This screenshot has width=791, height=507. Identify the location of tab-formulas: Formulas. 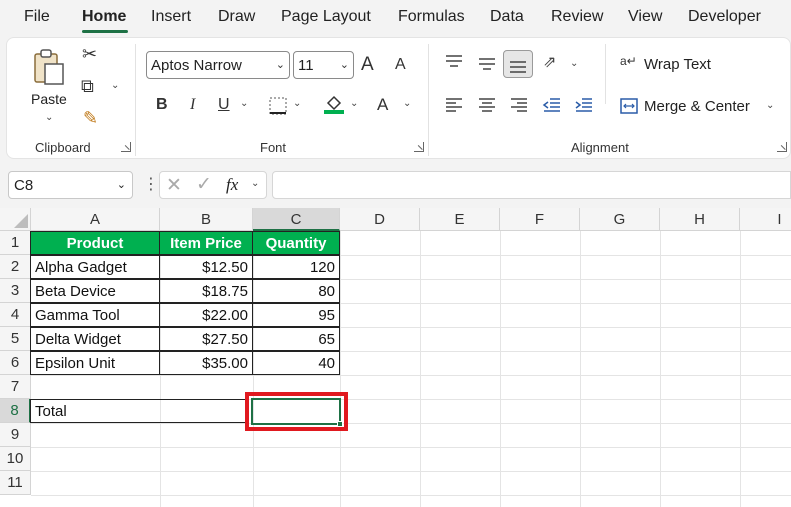
(431, 17).